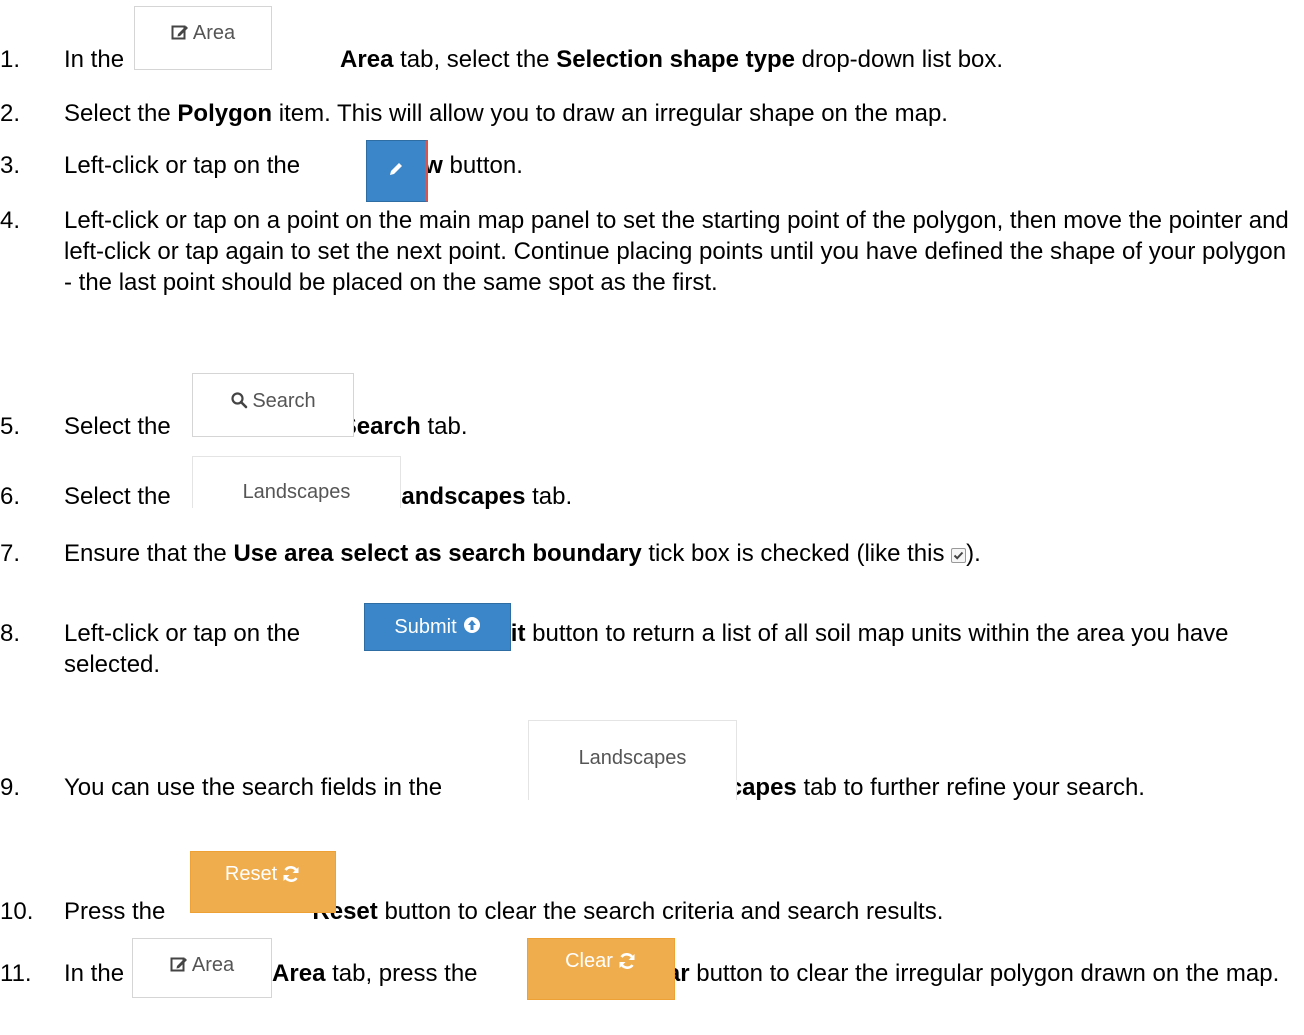 The image size is (1304, 1035). Describe the element at coordinates (296, 482) in the screenshot. I see `landscapes-tab-button: Landscapes` at that location.